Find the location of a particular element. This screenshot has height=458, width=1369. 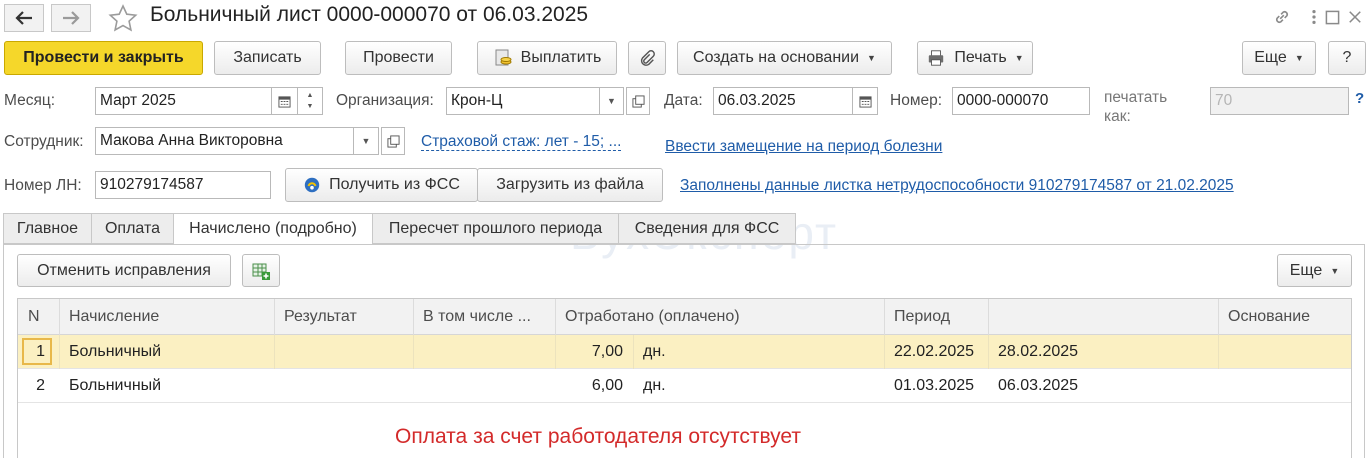

create-based-on-button: Создать на основании ▼ is located at coordinates (784, 58).